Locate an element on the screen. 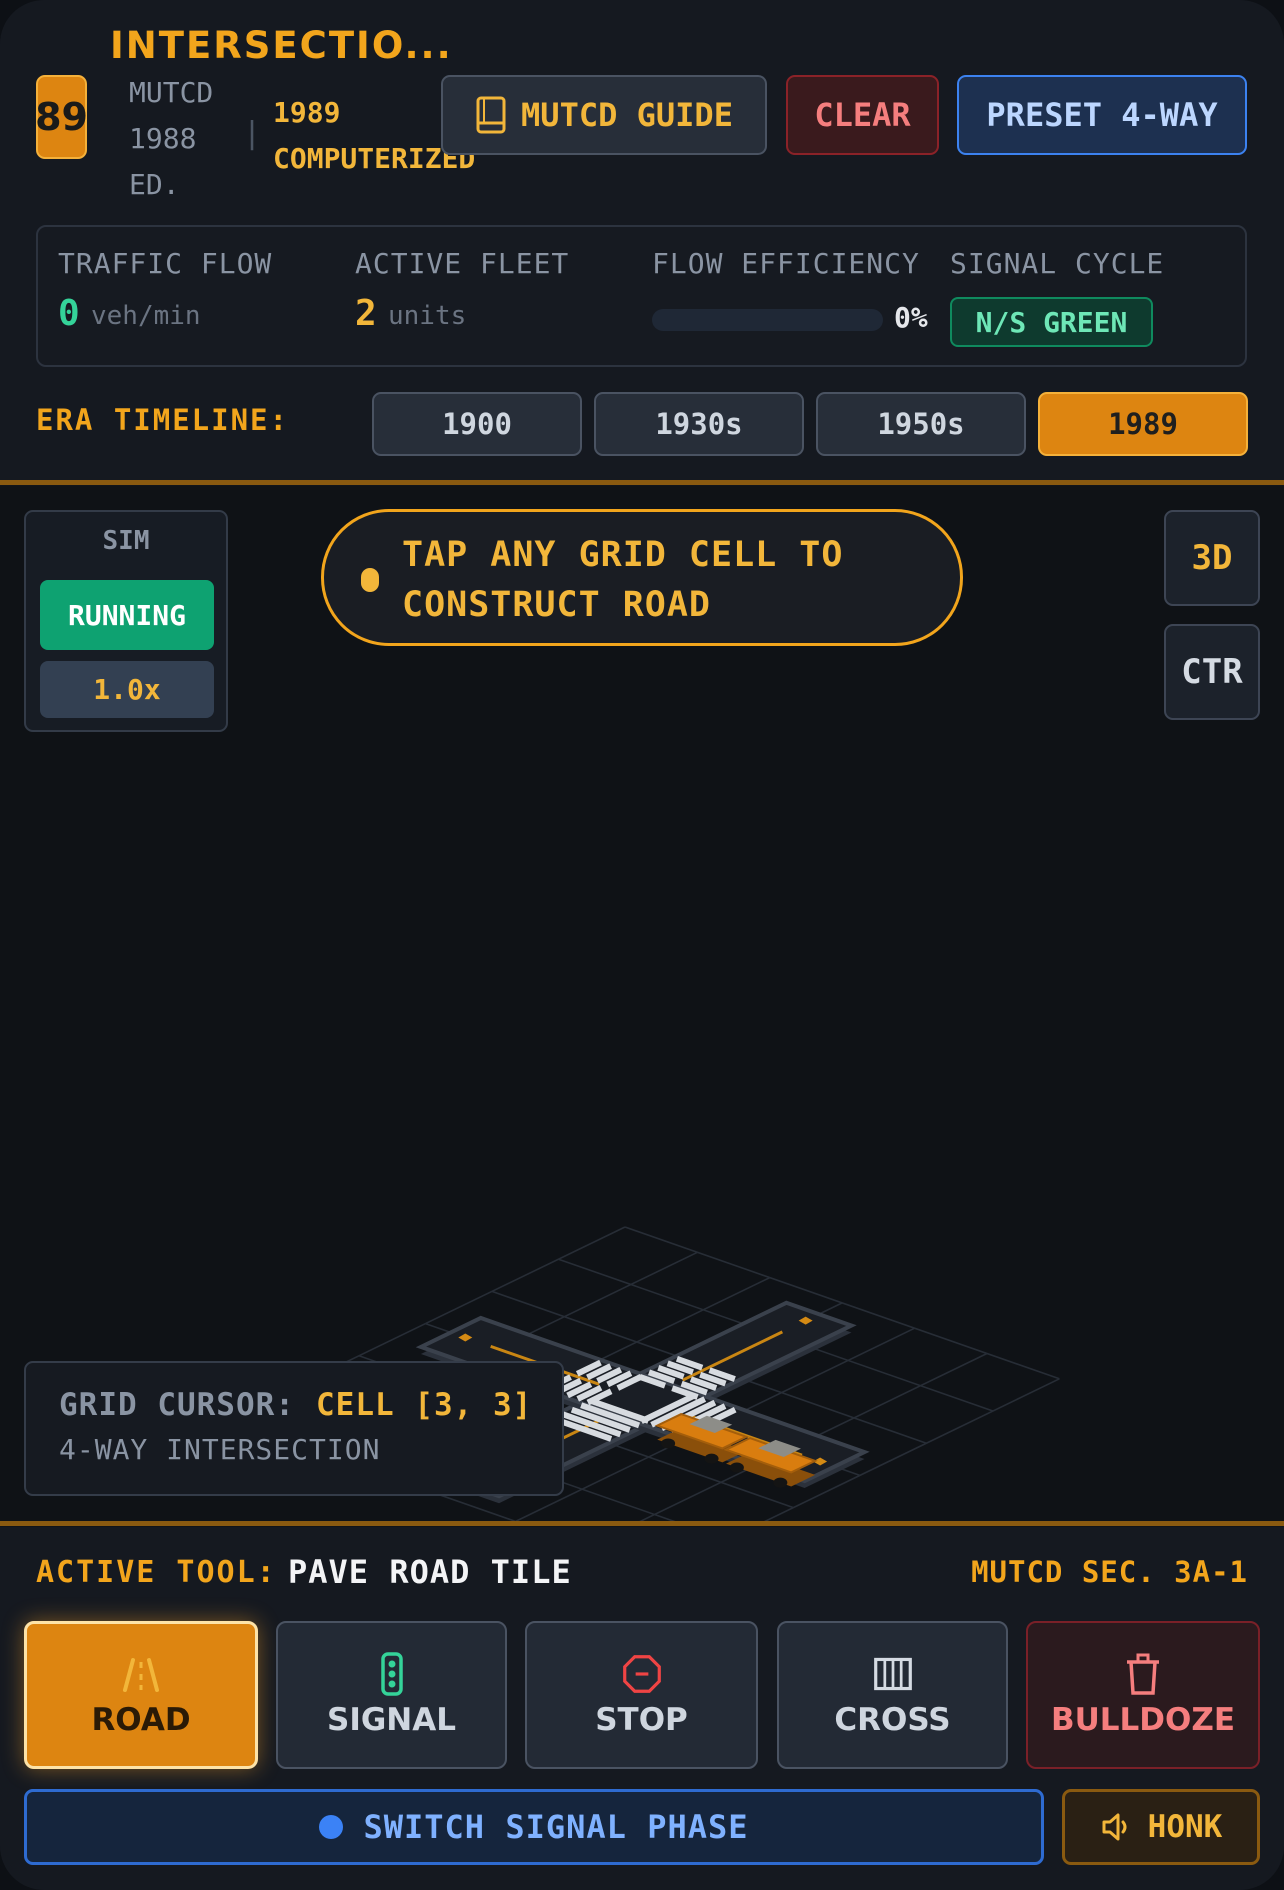 The height and width of the screenshot is (1890, 1284). tool-road-label: ROAD is located at coordinates (141, 1720).